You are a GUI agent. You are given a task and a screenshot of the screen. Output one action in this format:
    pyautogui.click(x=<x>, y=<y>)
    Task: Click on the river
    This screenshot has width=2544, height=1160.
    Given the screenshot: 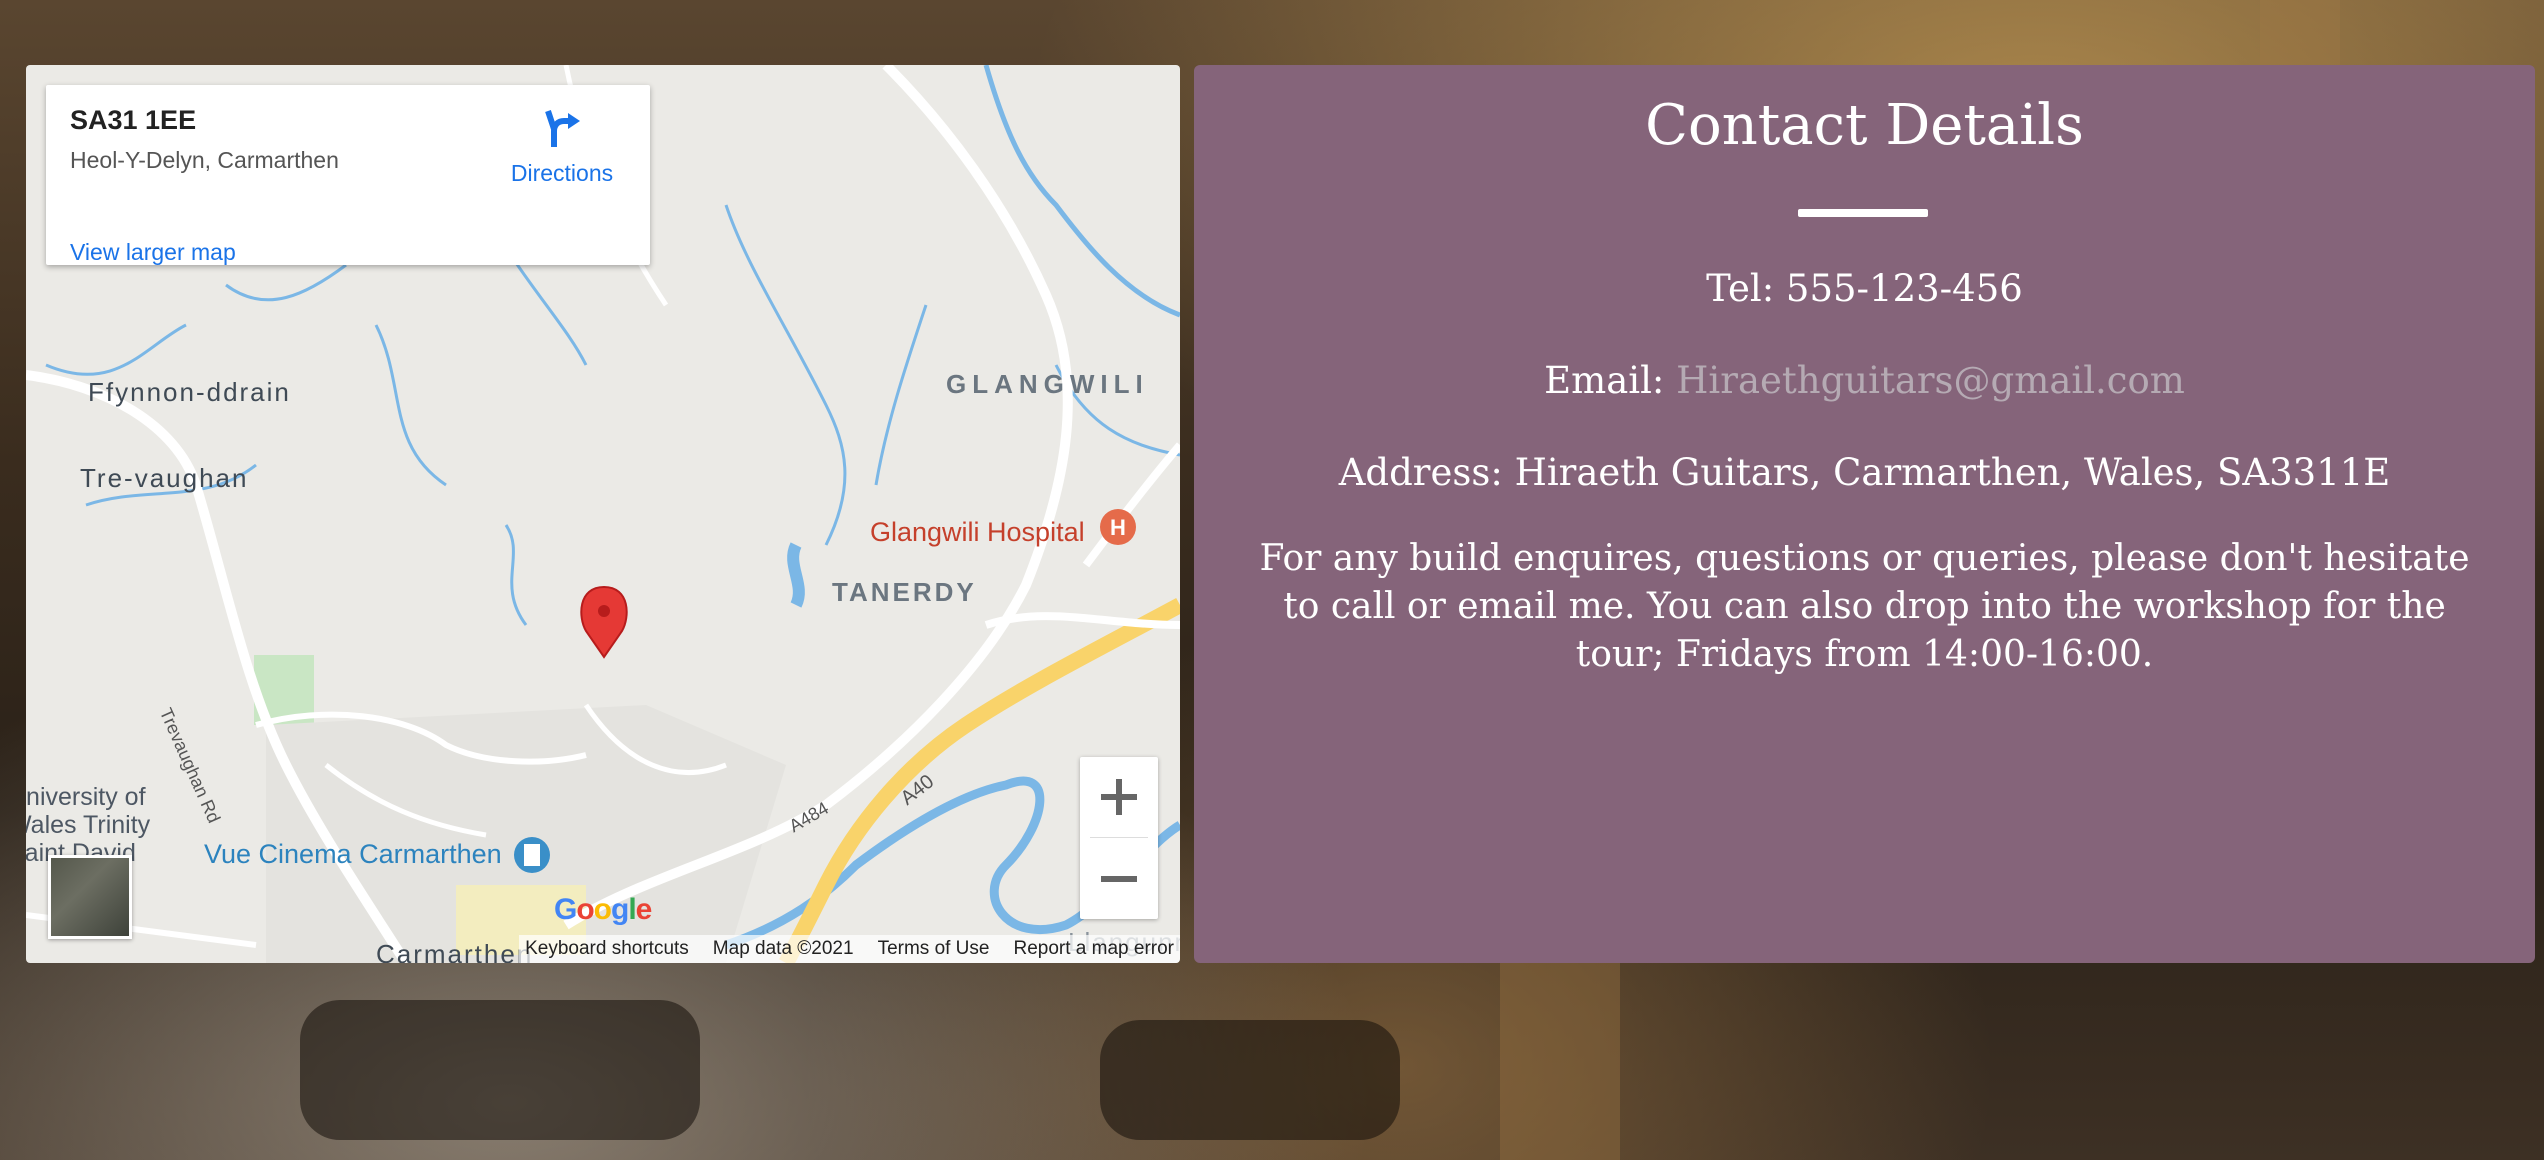 What is the action you would take?
    pyautogui.click(x=1081, y=191)
    